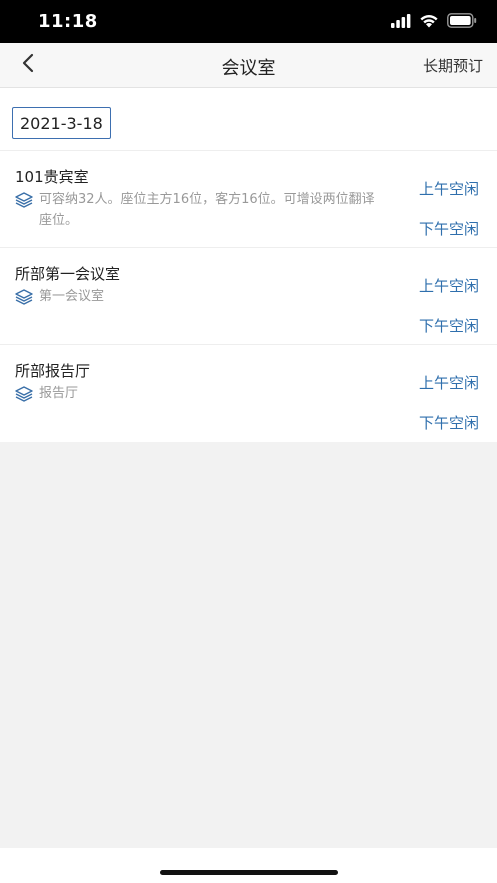  What do you see at coordinates (429, 22) in the screenshot?
I see `wifi-icon` at bounding box center [429, 22].